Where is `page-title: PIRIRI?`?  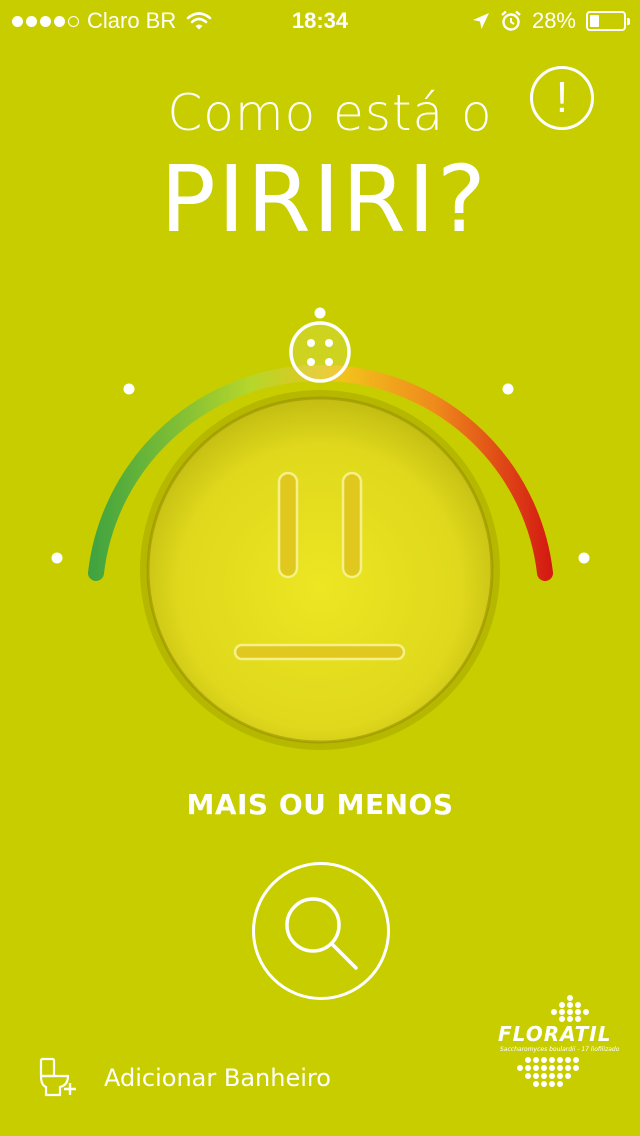
page-title: PIRIRI? is located at coordinates (324, 199).